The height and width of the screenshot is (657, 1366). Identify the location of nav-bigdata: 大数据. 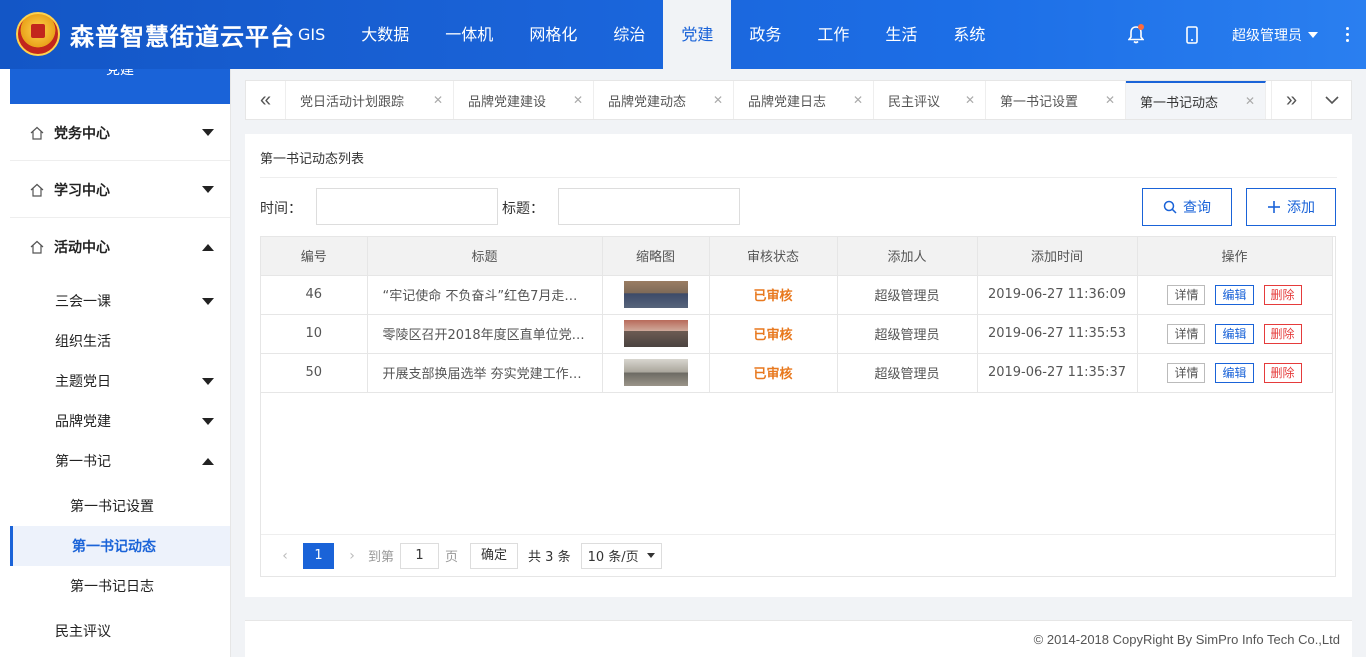
(385, 34).